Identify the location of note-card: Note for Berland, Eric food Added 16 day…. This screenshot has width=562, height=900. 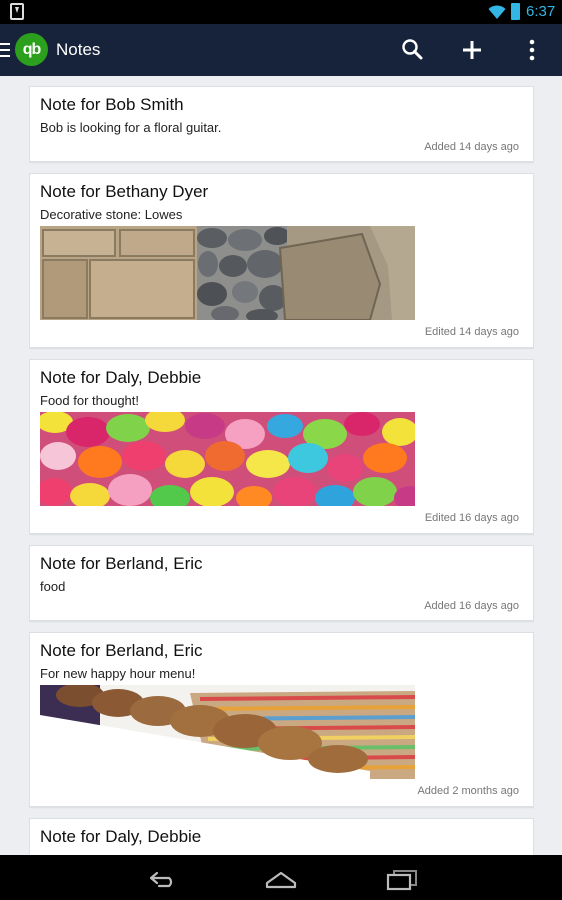
(281, 583).